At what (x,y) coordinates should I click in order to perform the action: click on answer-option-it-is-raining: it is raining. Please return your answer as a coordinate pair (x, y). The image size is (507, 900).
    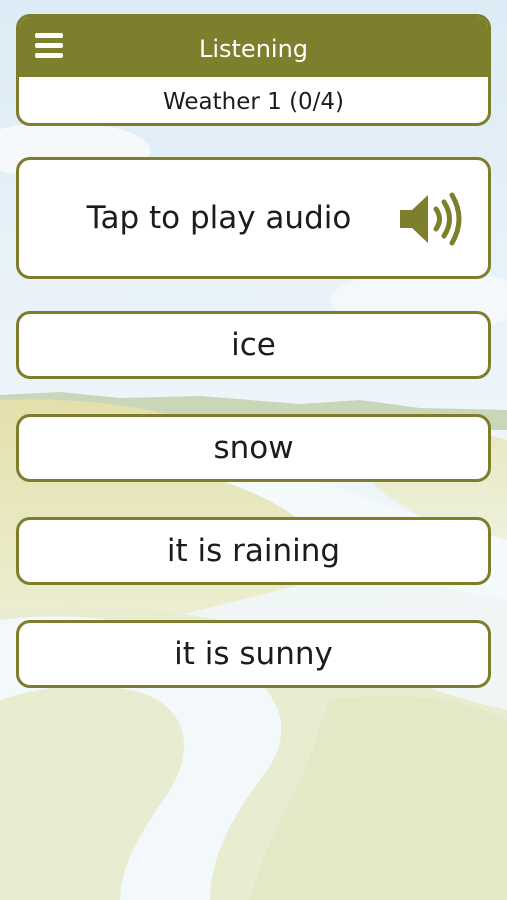
    Looking at the image, I should click on (253, 551).